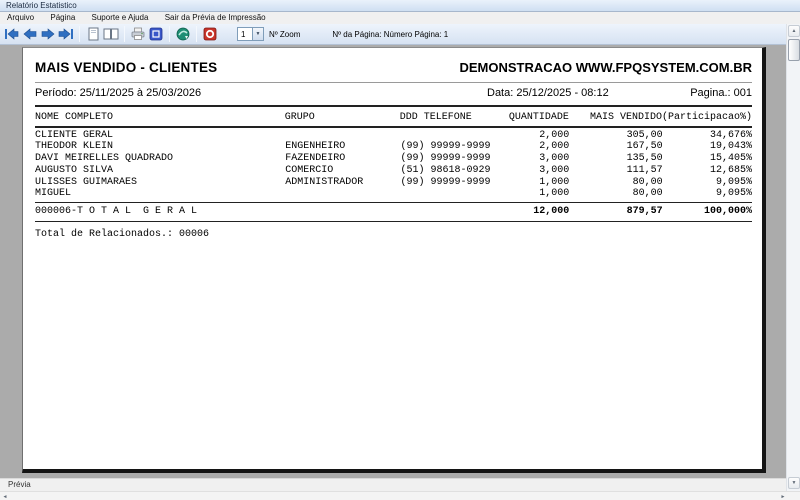 Image resolution: width=800 pixels, height=500 pixels. Describe the element at coordinates (126, 67) in the screenshot. I see `report-title: MAIS VENDIDO - CLIENTES` at that location.